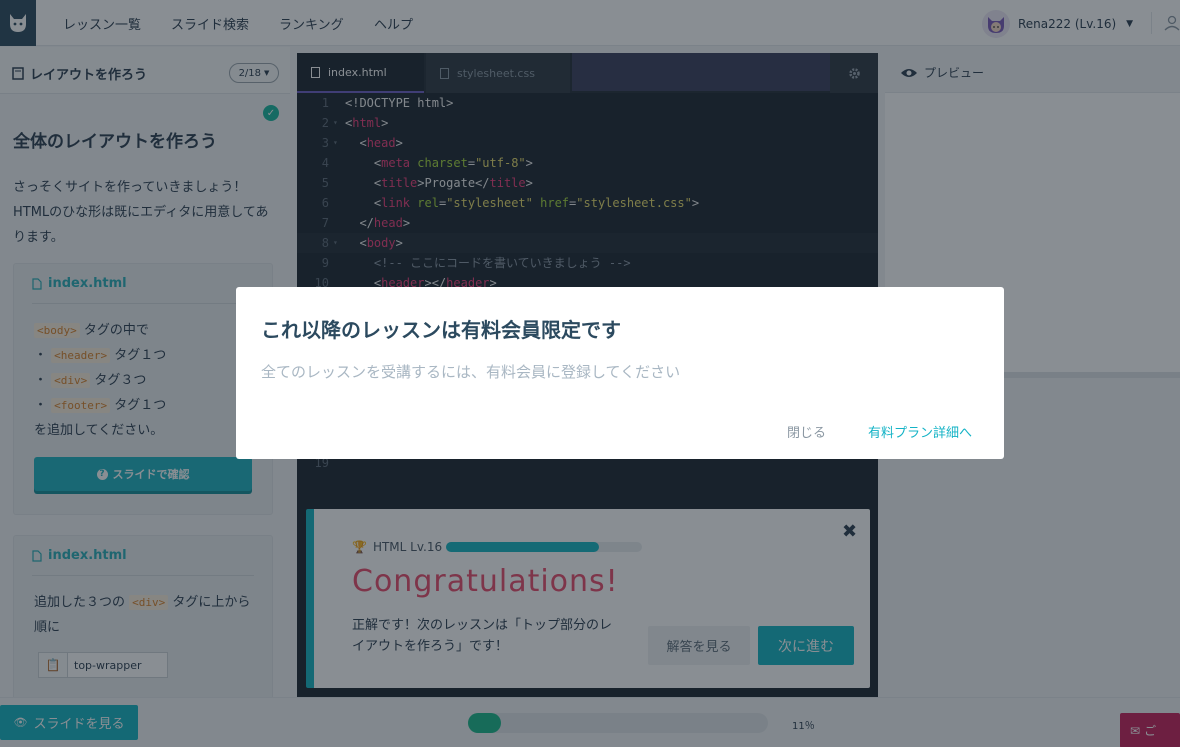 This screenshot has width=1180, height=747. I want to click on modal-title: これ以降のレッスンは有料会員限定です, so click(441, 330).